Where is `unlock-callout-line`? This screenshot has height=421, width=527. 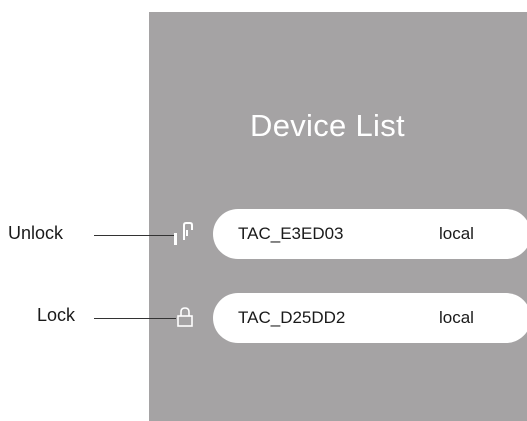 unlock-callout-line is located at coordinates (134, 235).